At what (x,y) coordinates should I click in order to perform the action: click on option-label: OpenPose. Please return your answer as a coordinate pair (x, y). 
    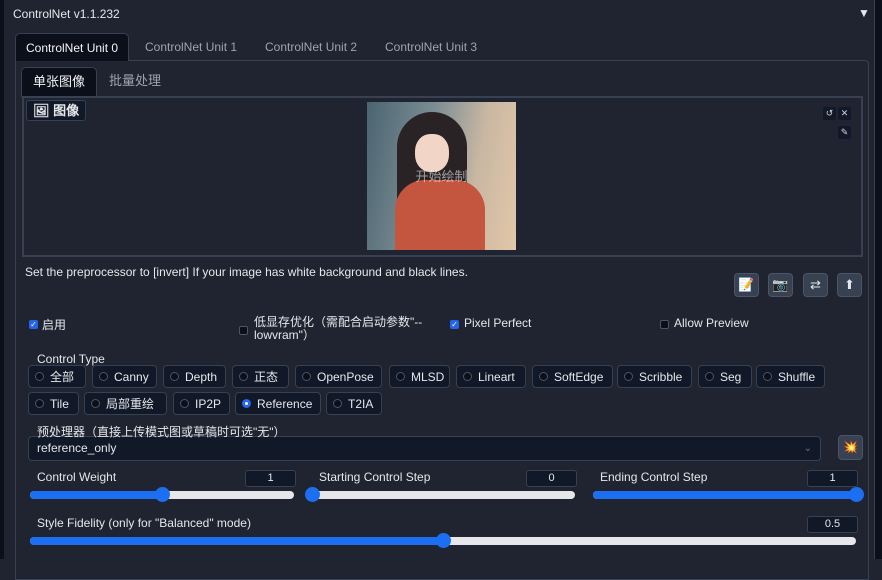
    Looking at the image, I should click on (345, 376).